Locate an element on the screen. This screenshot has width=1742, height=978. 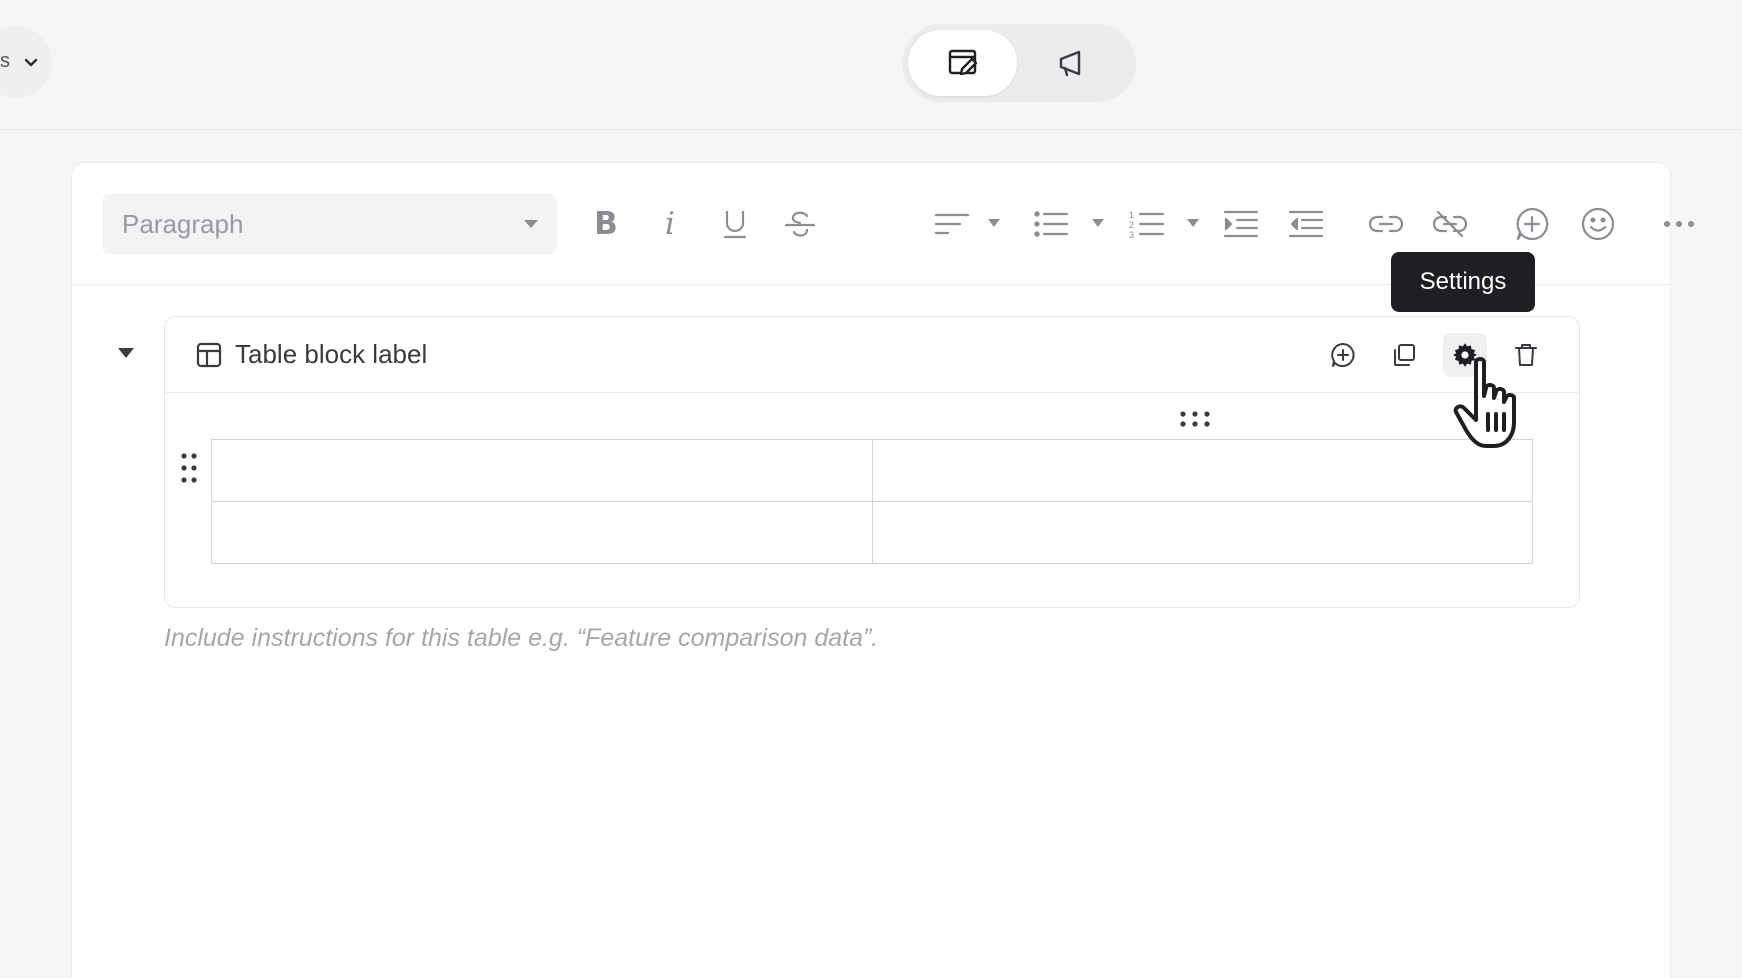
duplicate-block-button is located at coordinates (1404, 355).